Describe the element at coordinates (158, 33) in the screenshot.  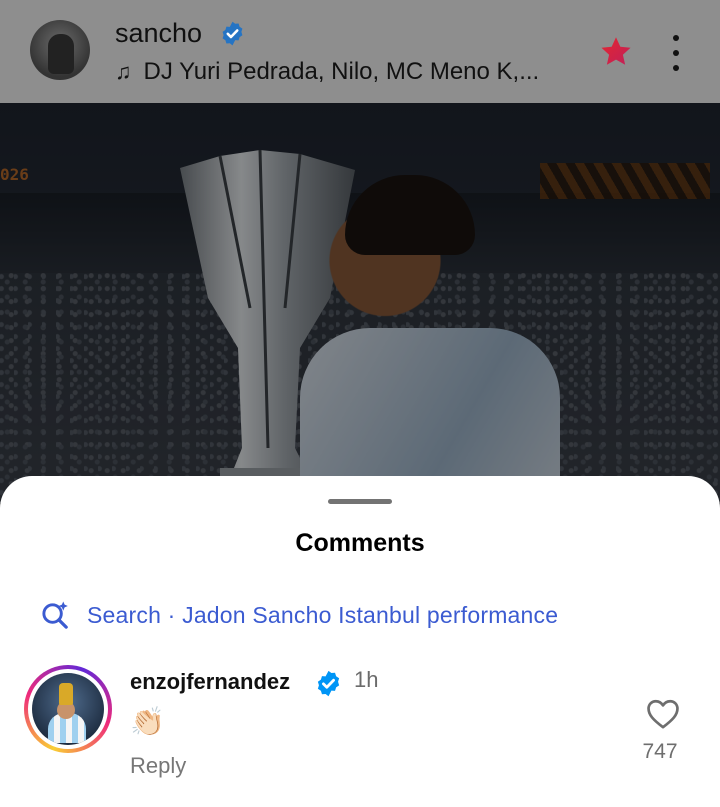
I see `post-author-username: sancho` at that location.